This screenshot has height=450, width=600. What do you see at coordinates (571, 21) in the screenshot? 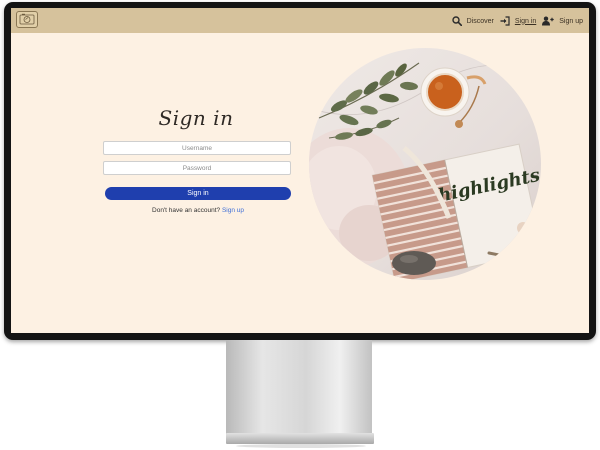
I see `nav-signup-label: Sign up` at bounding box center [571, 21].